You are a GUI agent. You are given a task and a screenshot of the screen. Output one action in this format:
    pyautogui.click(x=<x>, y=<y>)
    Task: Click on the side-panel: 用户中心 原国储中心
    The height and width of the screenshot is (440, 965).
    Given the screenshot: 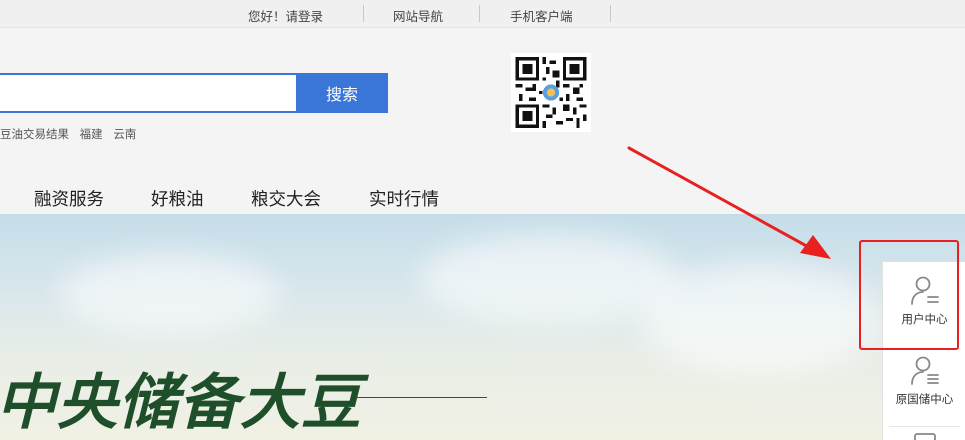 What is the action you would take?
    pyautogui.click(x=923, y=351)
    